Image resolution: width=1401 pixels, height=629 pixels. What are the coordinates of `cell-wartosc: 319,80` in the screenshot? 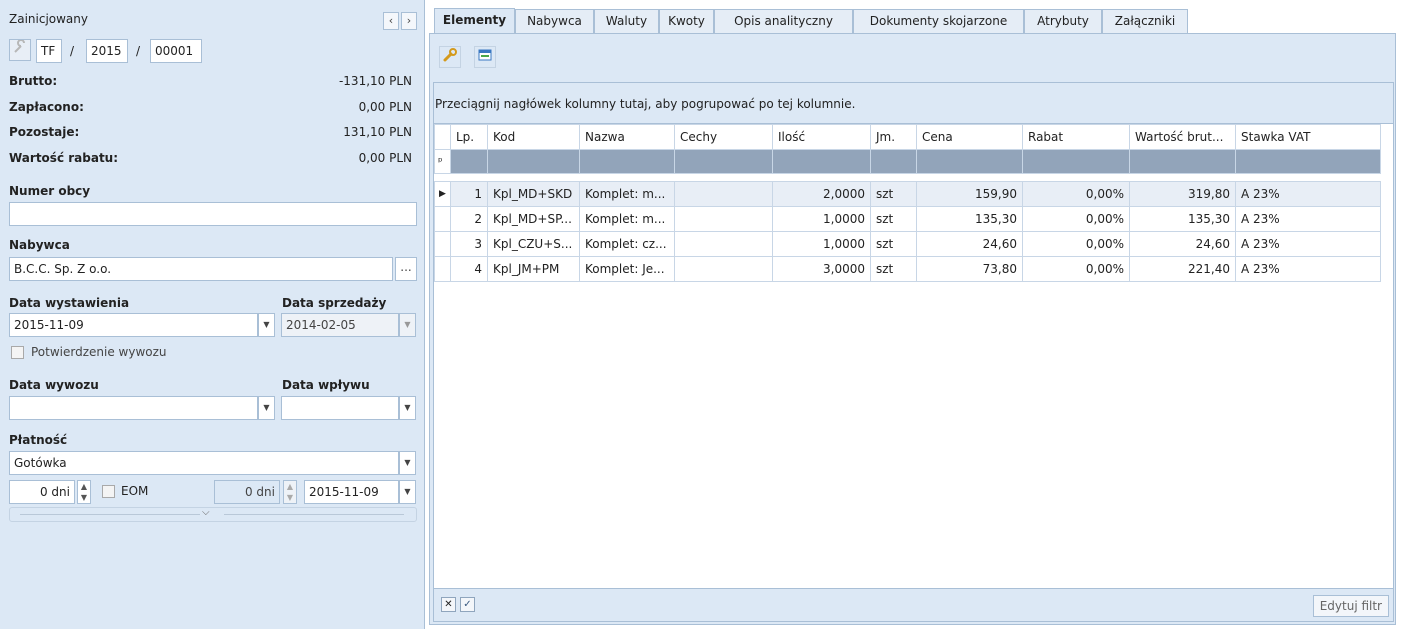 It's located at (1182, 194).